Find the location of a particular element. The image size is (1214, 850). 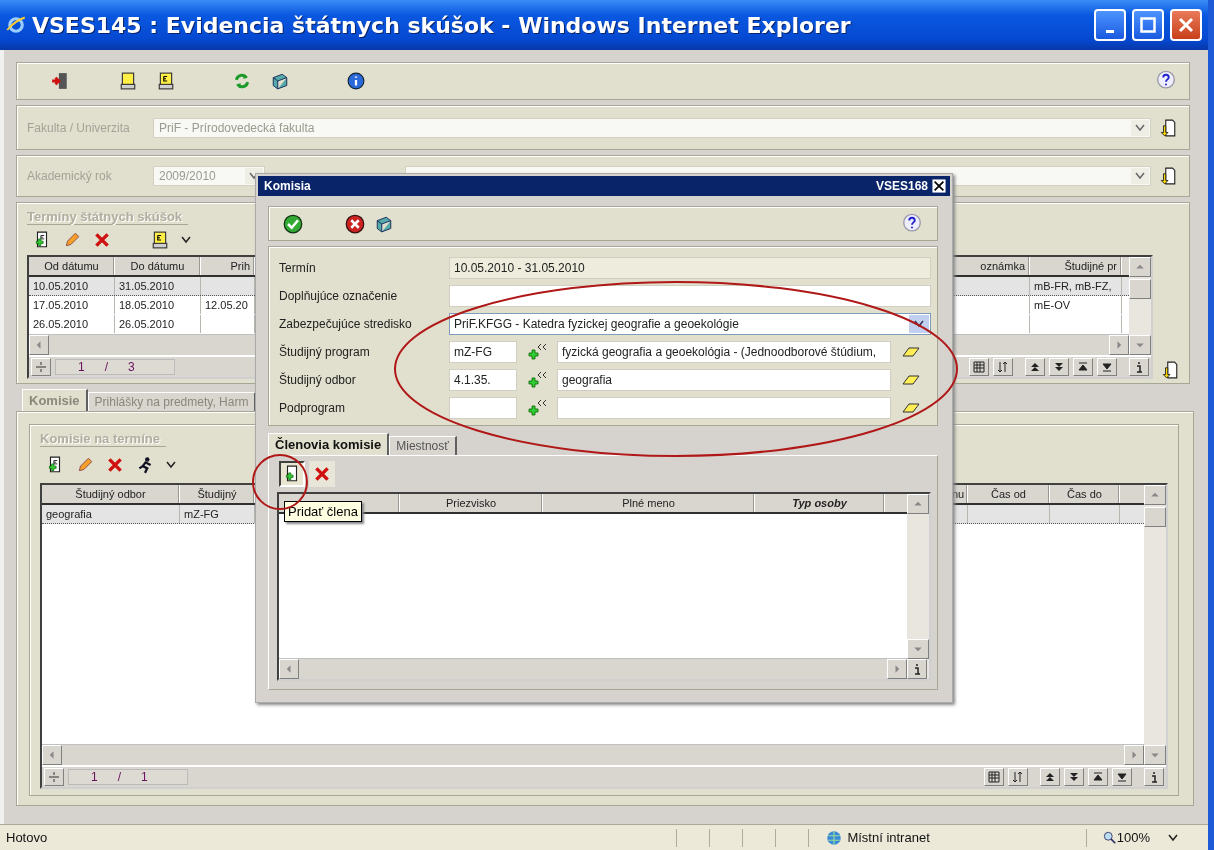

table-cell: 31.05.2010 is located at coordinates (158, 286).